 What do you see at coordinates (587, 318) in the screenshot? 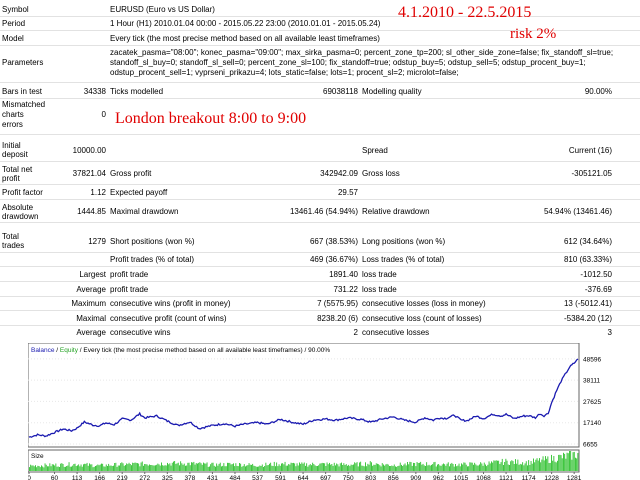
I see `consecutive-loss-count-value: -5384.20 (12)` at bounding box center [587, 318].